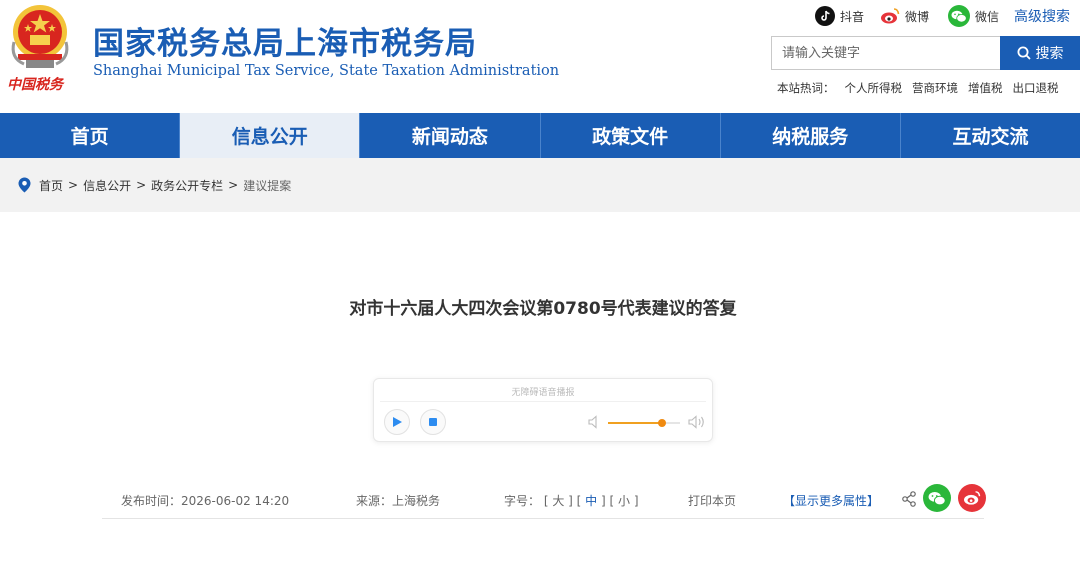  What do you see at coordinates (285, 40) in the screenshot?
I see `site-title: 国家税务总局上海市税务局` at bounding box center [285, 40].